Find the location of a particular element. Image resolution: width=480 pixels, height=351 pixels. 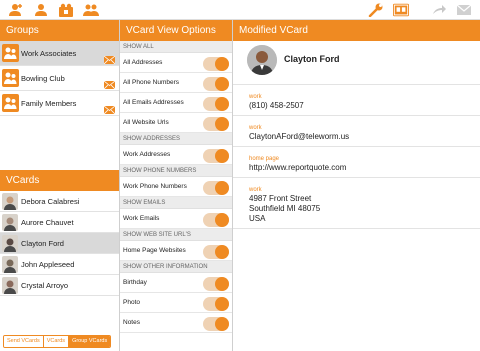

segment-vcards: VCards is located at coordinates (56, 341).